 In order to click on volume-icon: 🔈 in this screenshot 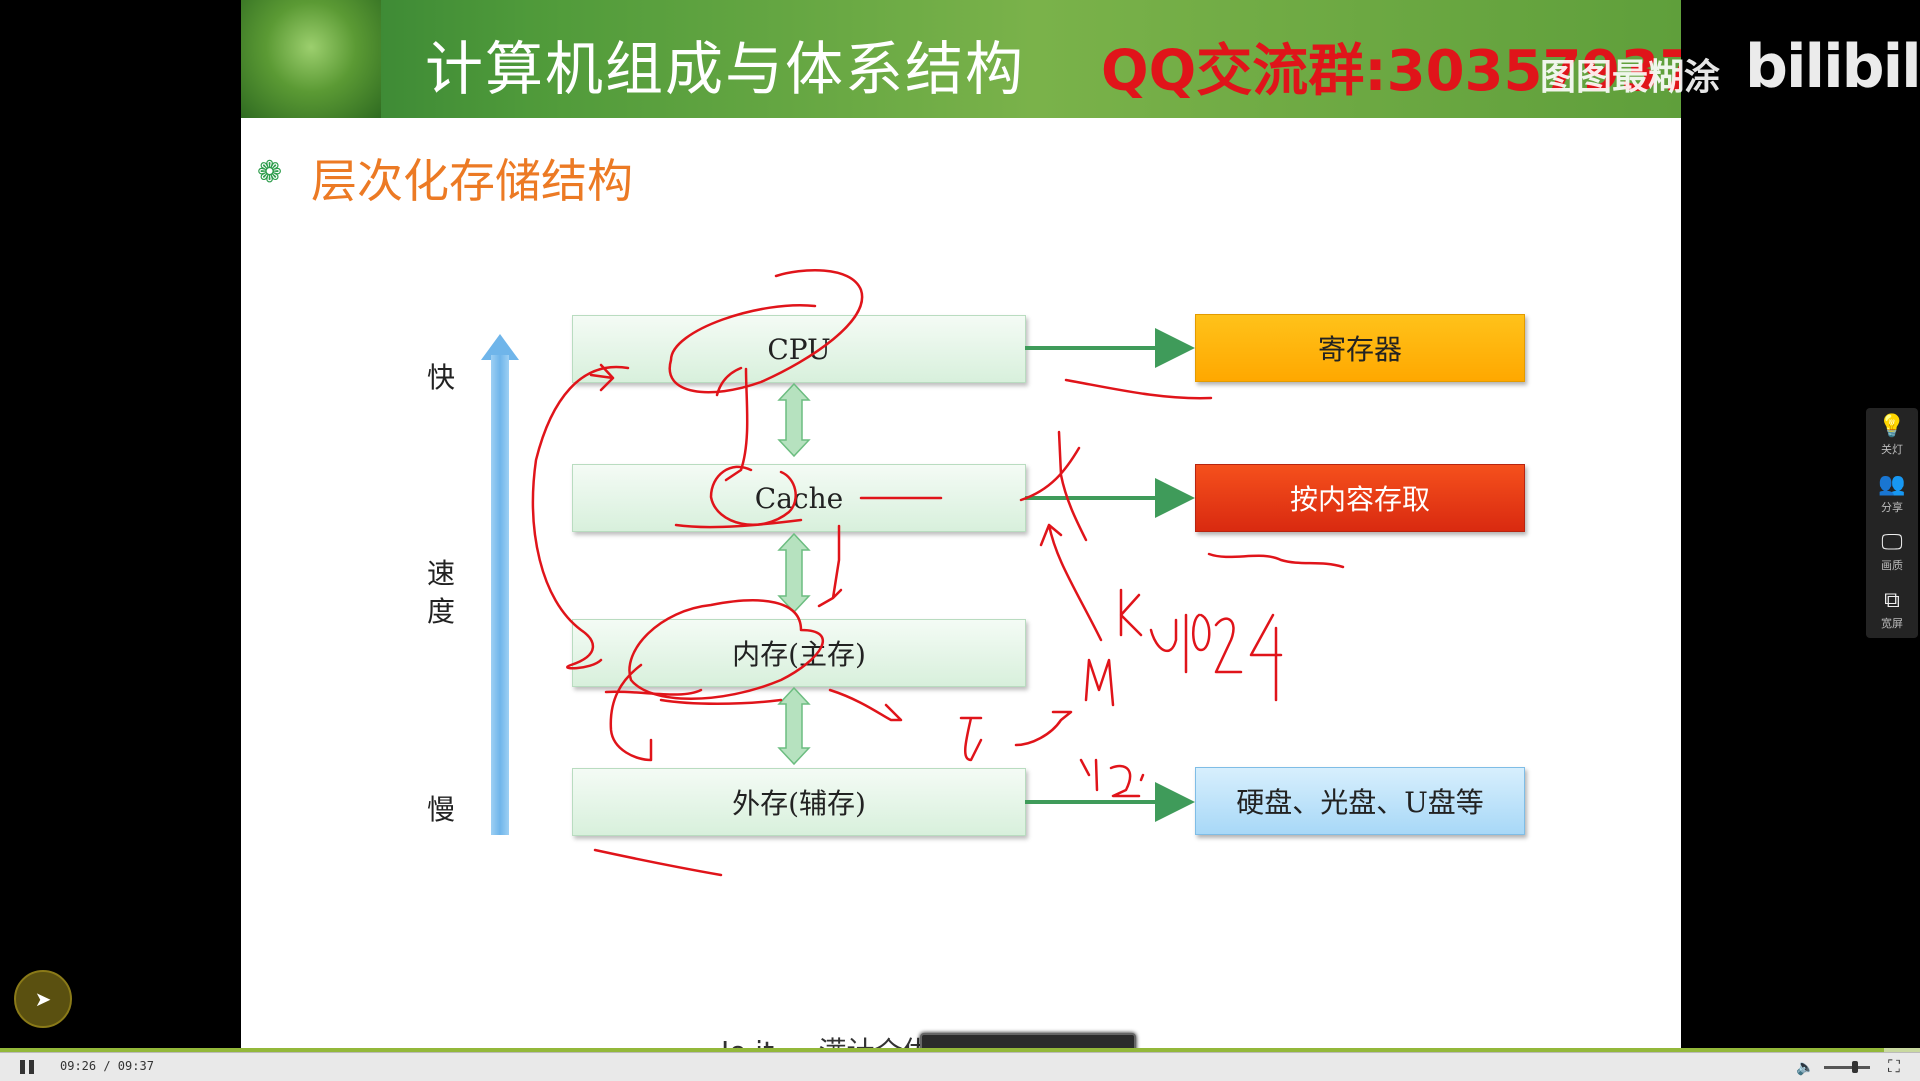, I will do `click(1805, 1067)`.